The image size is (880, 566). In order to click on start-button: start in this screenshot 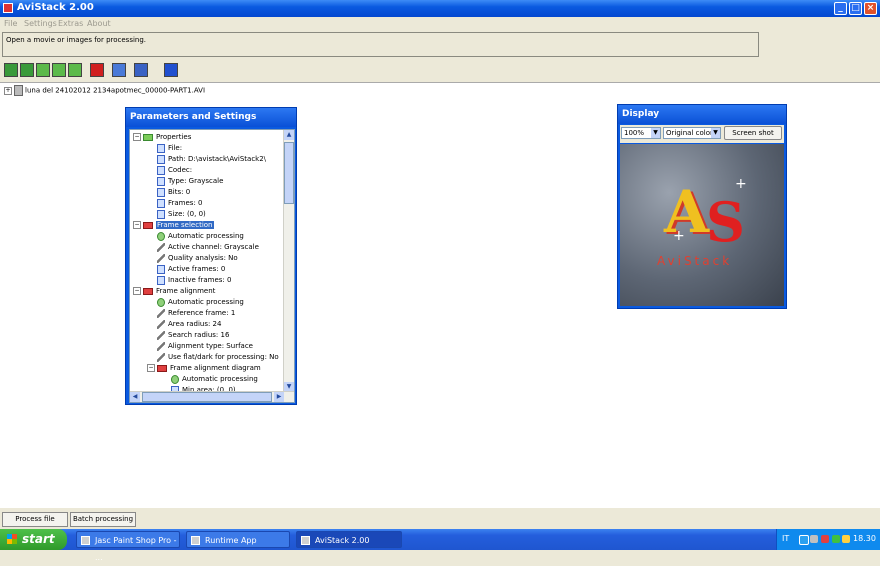, I will do `click(33, 539)`.